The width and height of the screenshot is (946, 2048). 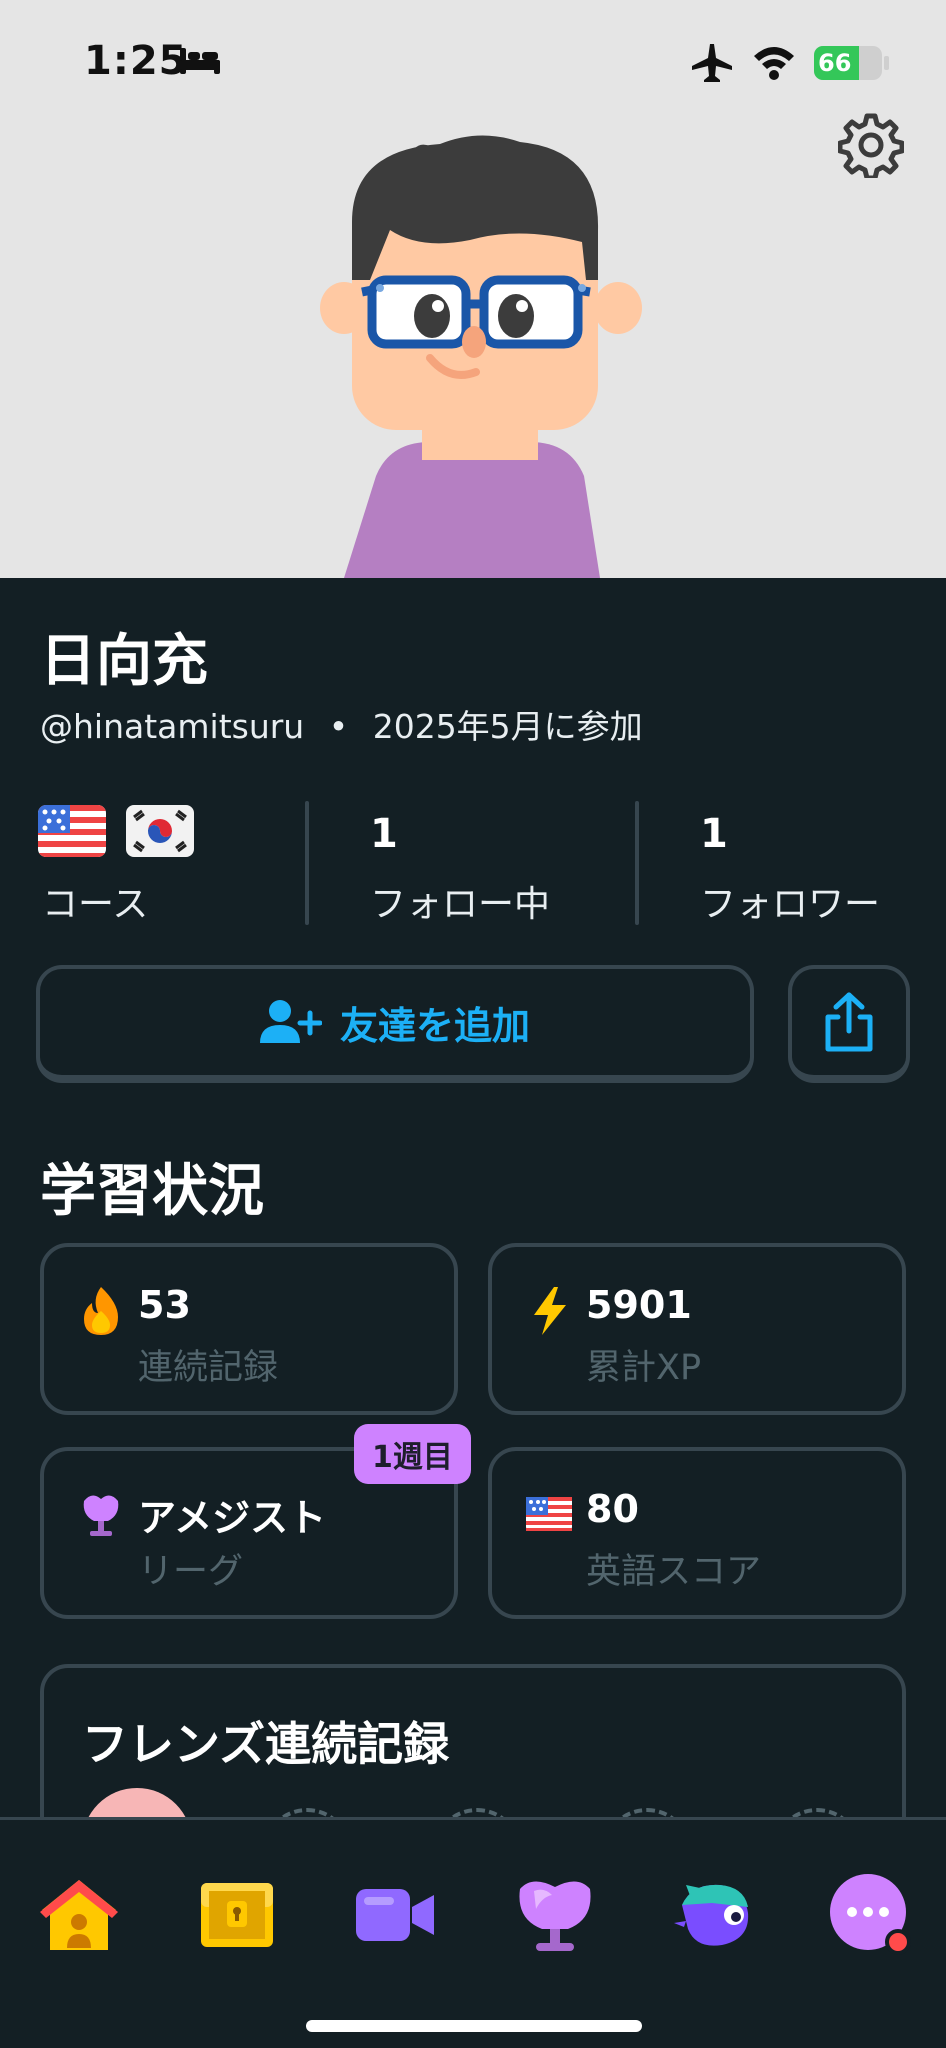 What do you see at coordinates (790, 904) in the screenshot?
I see `followers-label: フォロワー` at bounding box center [790, 904].